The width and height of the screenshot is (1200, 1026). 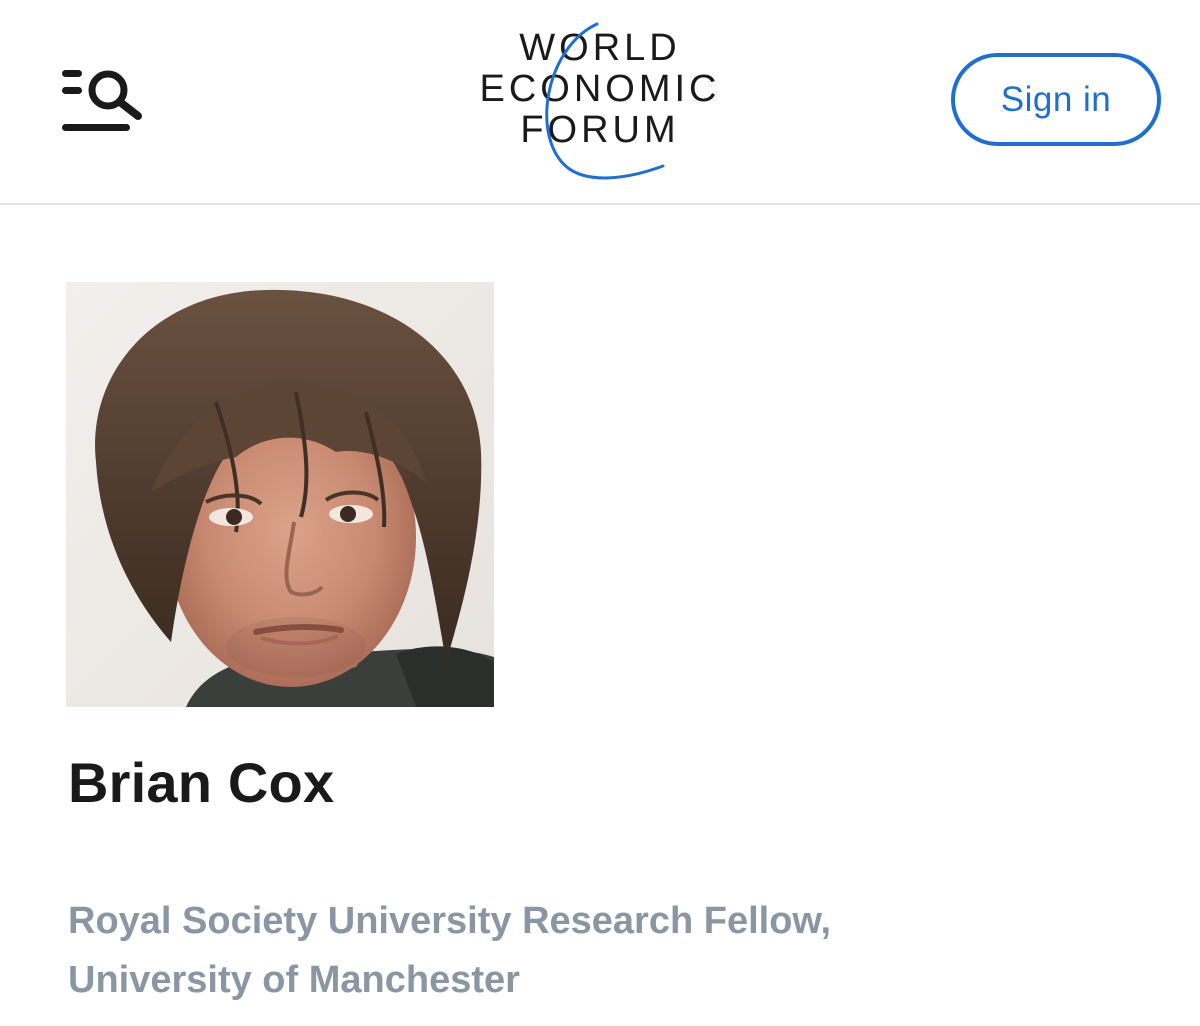 What do you see at coordinates (280, 494) in the screenshot?
I see `profile-photo` at bounding box center [280, 494].